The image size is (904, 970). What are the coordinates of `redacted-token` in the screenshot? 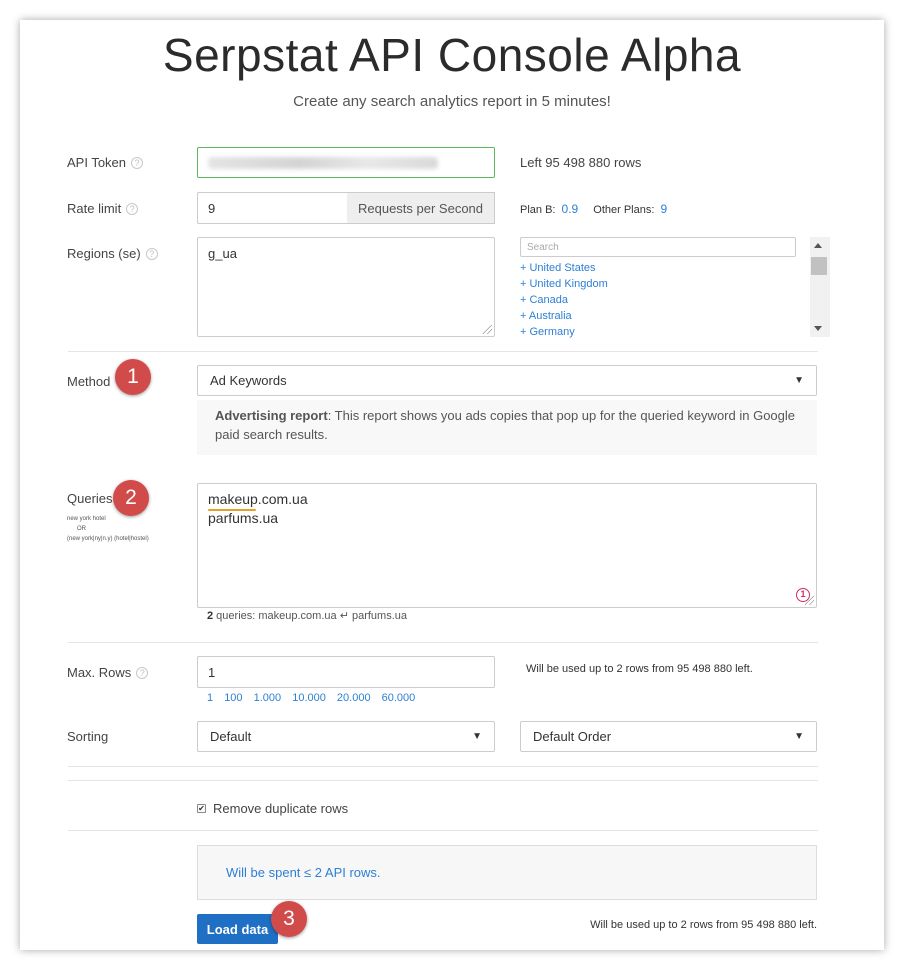 It's located at (323, 162).